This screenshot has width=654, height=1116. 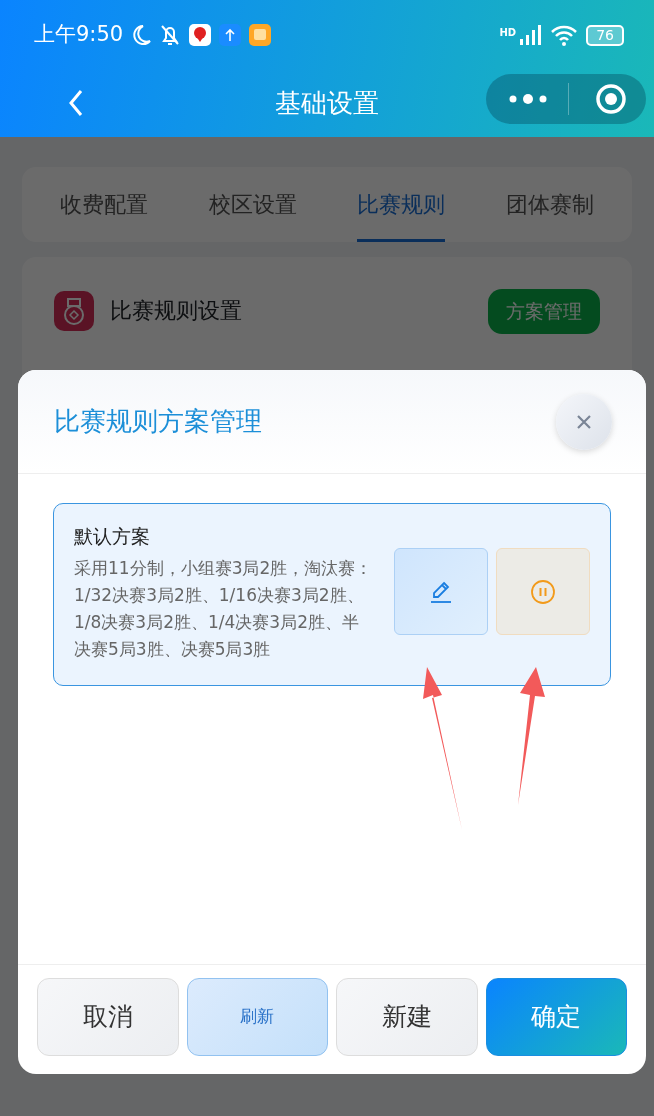 I want to click on close-icon, so click(x=584, y=421).